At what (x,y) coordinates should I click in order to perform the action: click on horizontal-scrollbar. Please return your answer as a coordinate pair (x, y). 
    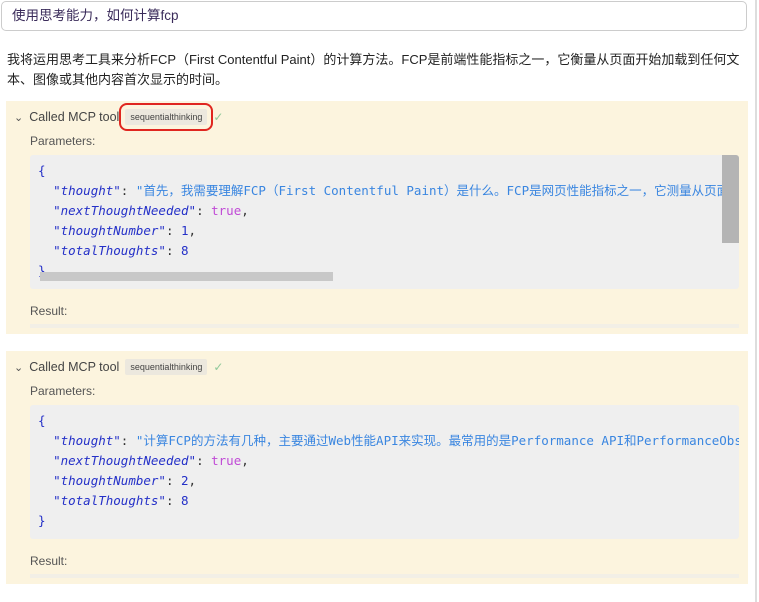
    Looking at the image, I should click on (186, 276).